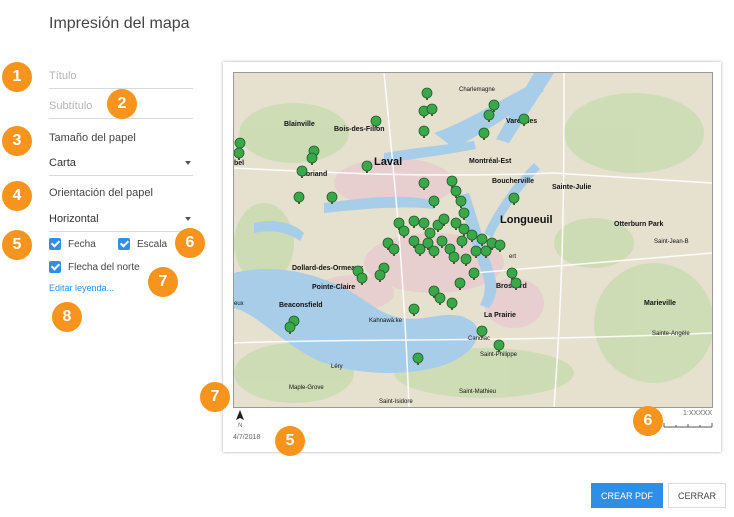 Image resolution: width=734 pixels, height=517 pixels. Describe the element at coordinates (124, 244) in the screenshot. I see `scale-checkbox` at that location.